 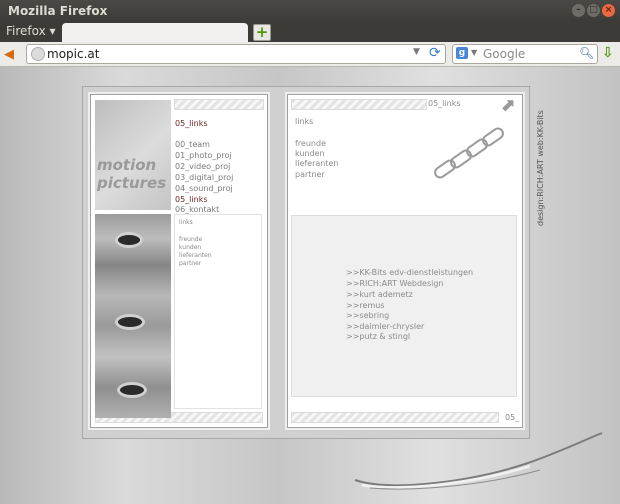 What do you see at coordinates (133, 155) in the screenshot?
I see `logo-image: motion pictures` at bounding box center [133, 155].